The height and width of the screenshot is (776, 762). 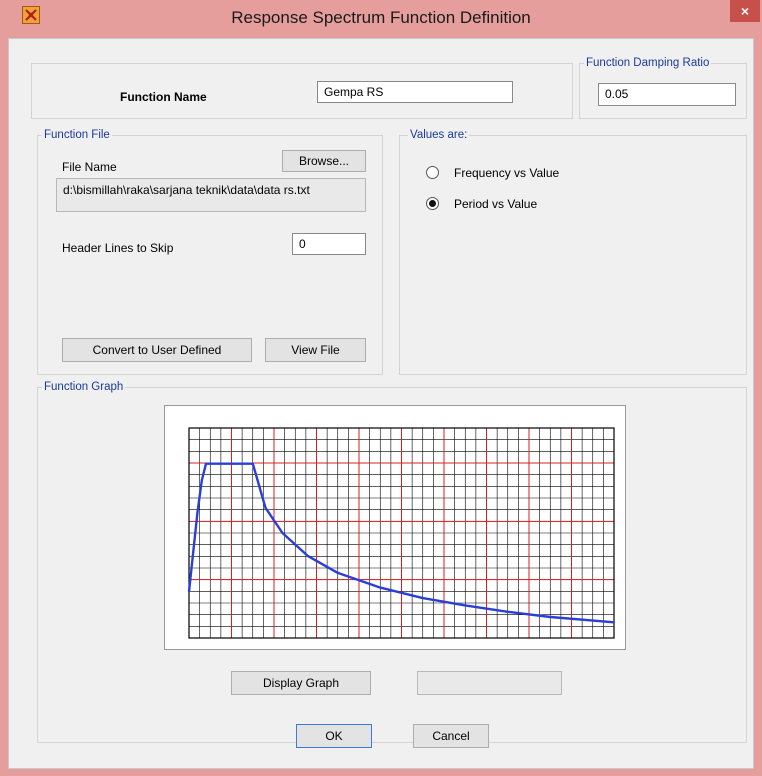 I want to click on function-file-legend: Function File, so click(x=77, y=135).